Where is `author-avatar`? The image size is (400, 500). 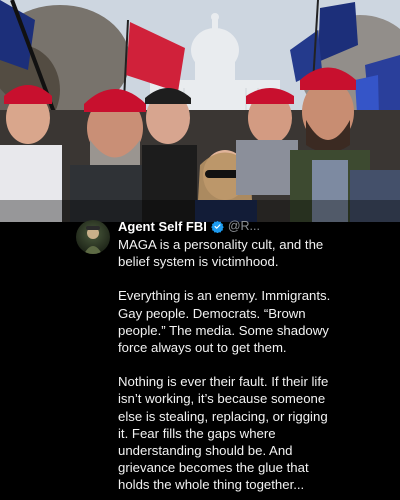
author-avatar is located at coordinates (93, 237).